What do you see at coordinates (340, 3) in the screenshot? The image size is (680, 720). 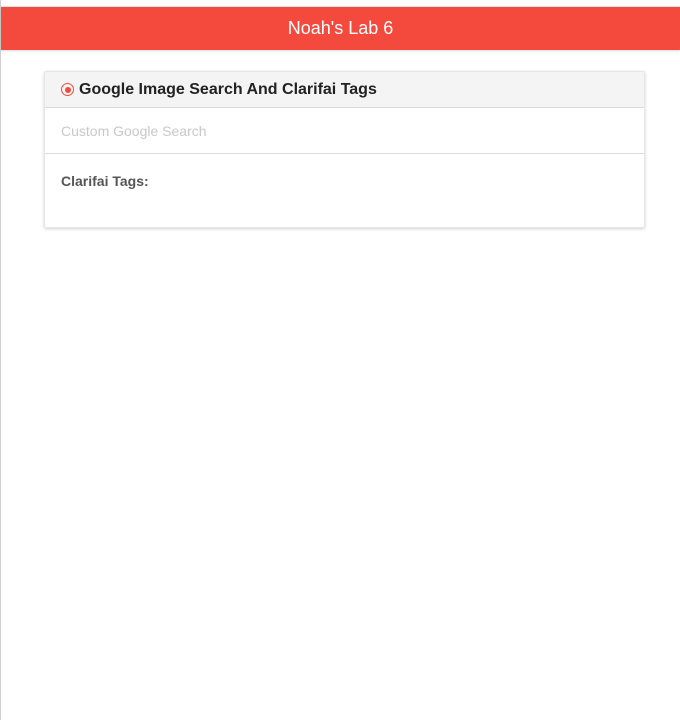 I see `top-strip` at bounding box center [340, 3].